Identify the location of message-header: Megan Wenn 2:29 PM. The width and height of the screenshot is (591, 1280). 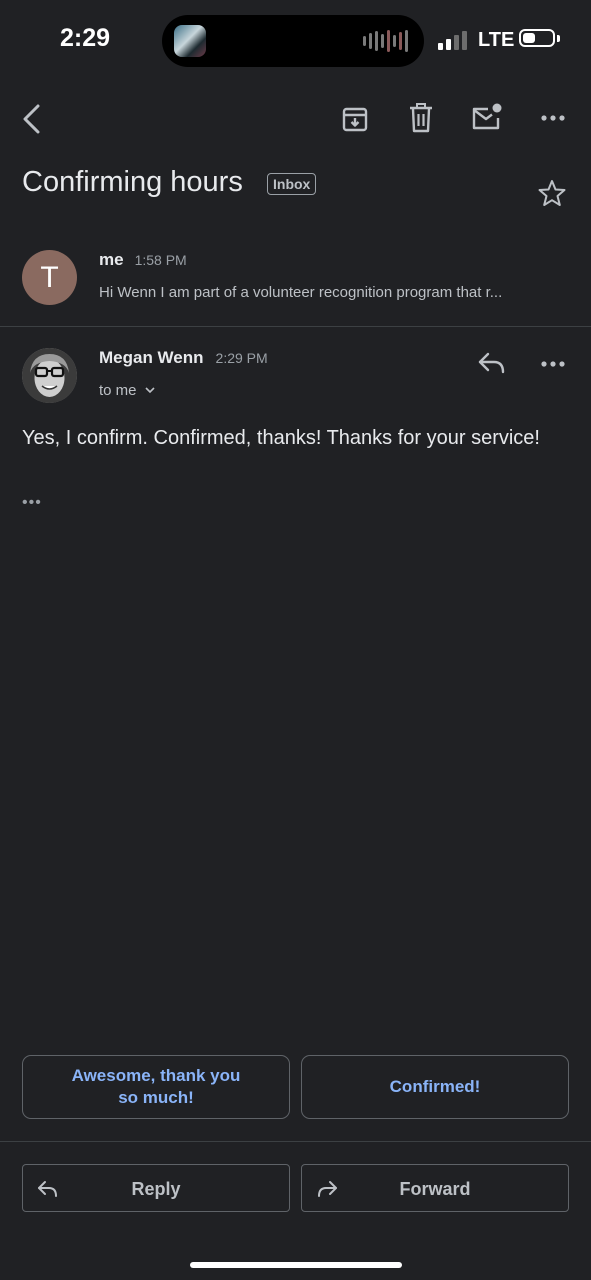
(183, 358).